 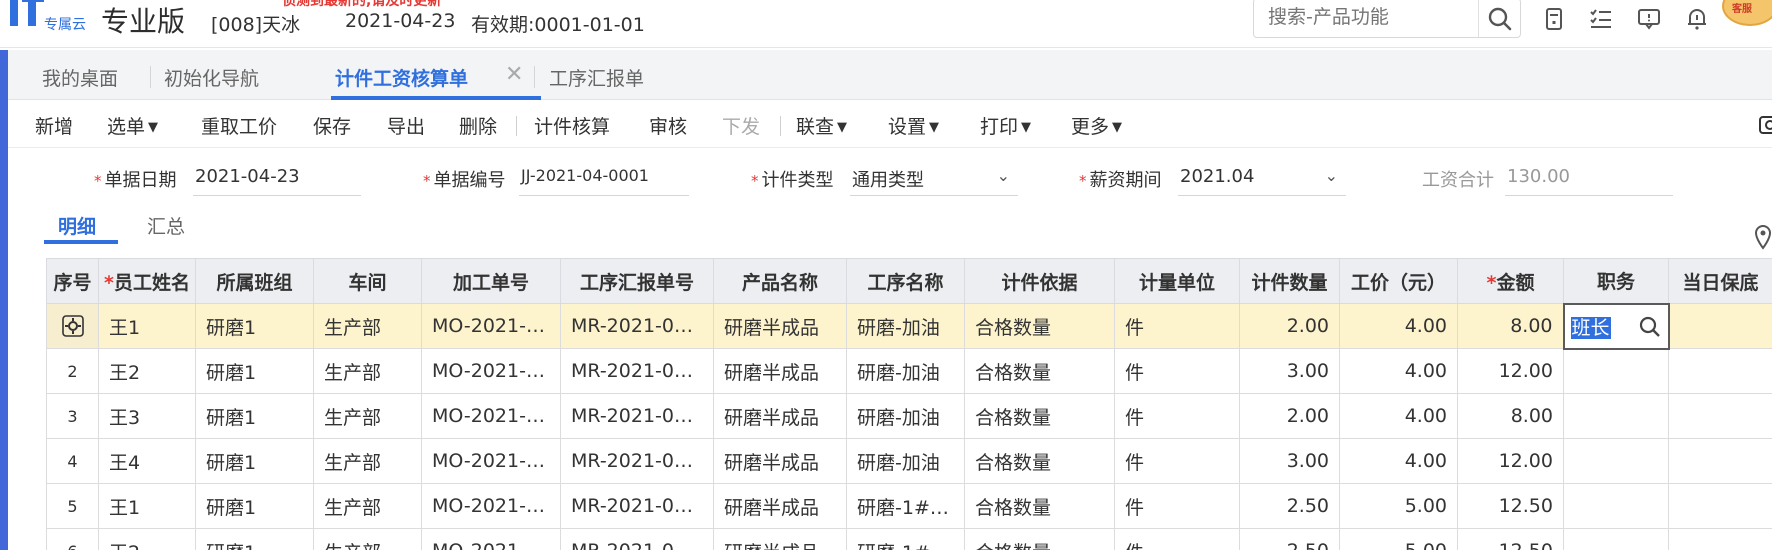 I want to click on position-editor-value: 班长, so click(x=1590, y=327).